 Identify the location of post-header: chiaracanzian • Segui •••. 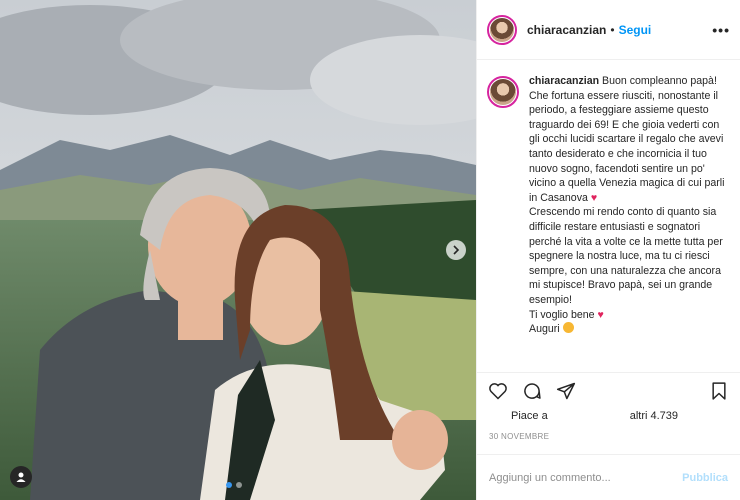
(608, 30).